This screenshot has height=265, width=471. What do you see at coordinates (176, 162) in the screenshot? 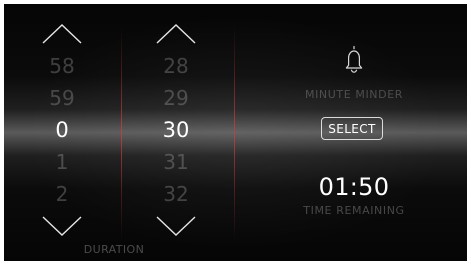
I see `right-picker-value: 31` at bounding box center [176, 162].